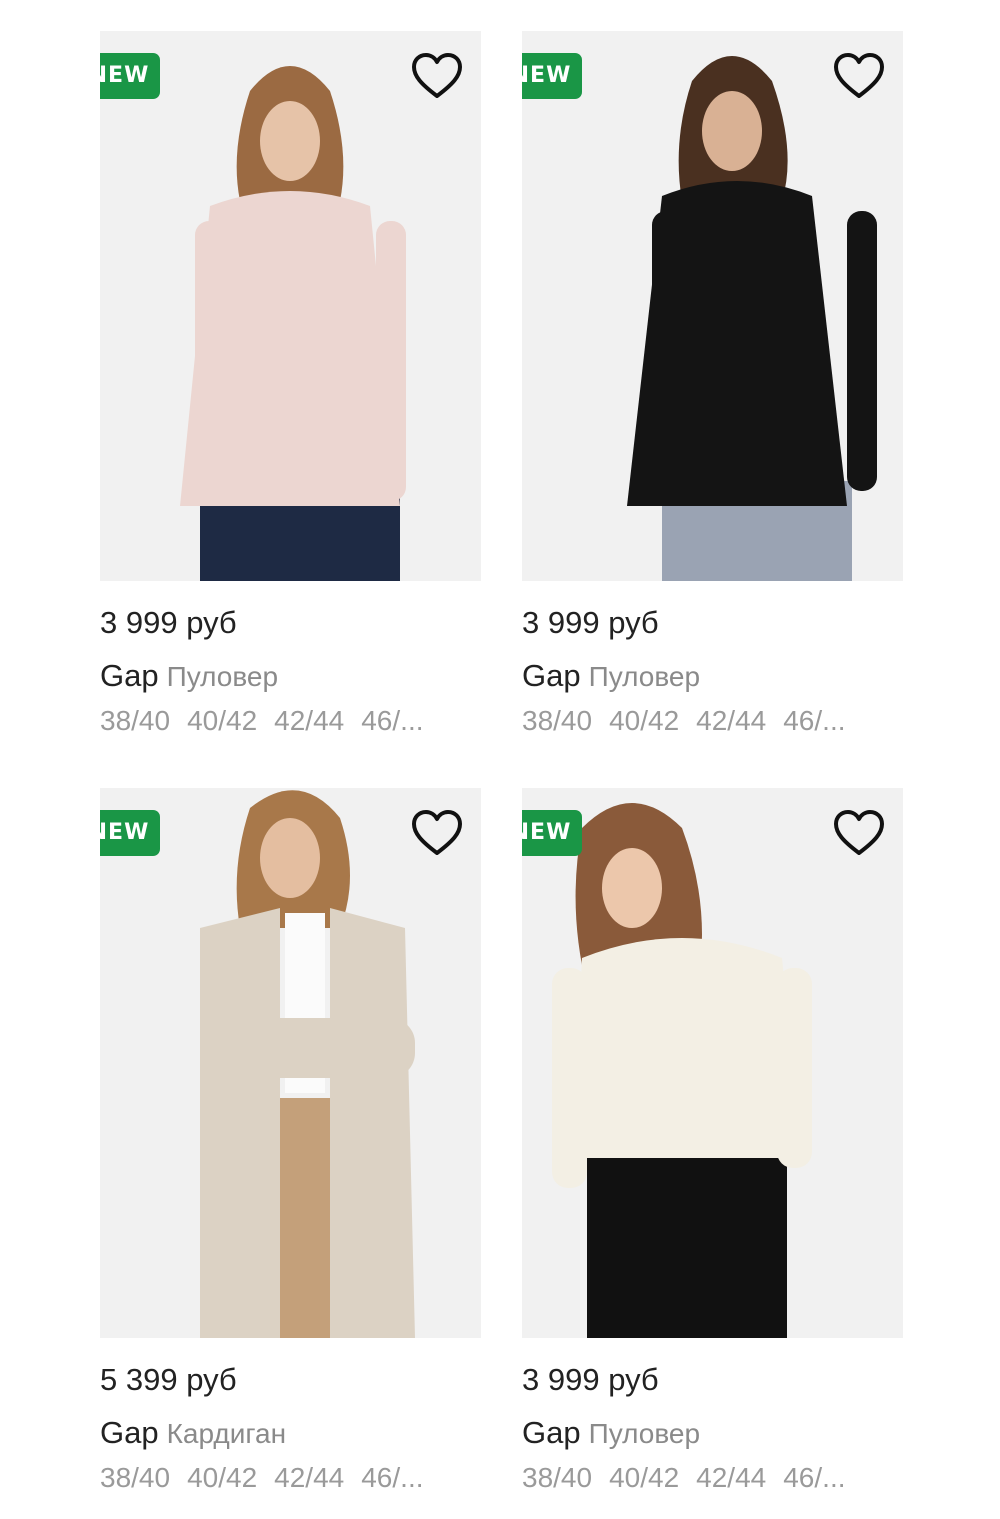 The width and height of the screenshot is (1000, 1519). I want to click on bottoms-shape, so click(687, 1243).